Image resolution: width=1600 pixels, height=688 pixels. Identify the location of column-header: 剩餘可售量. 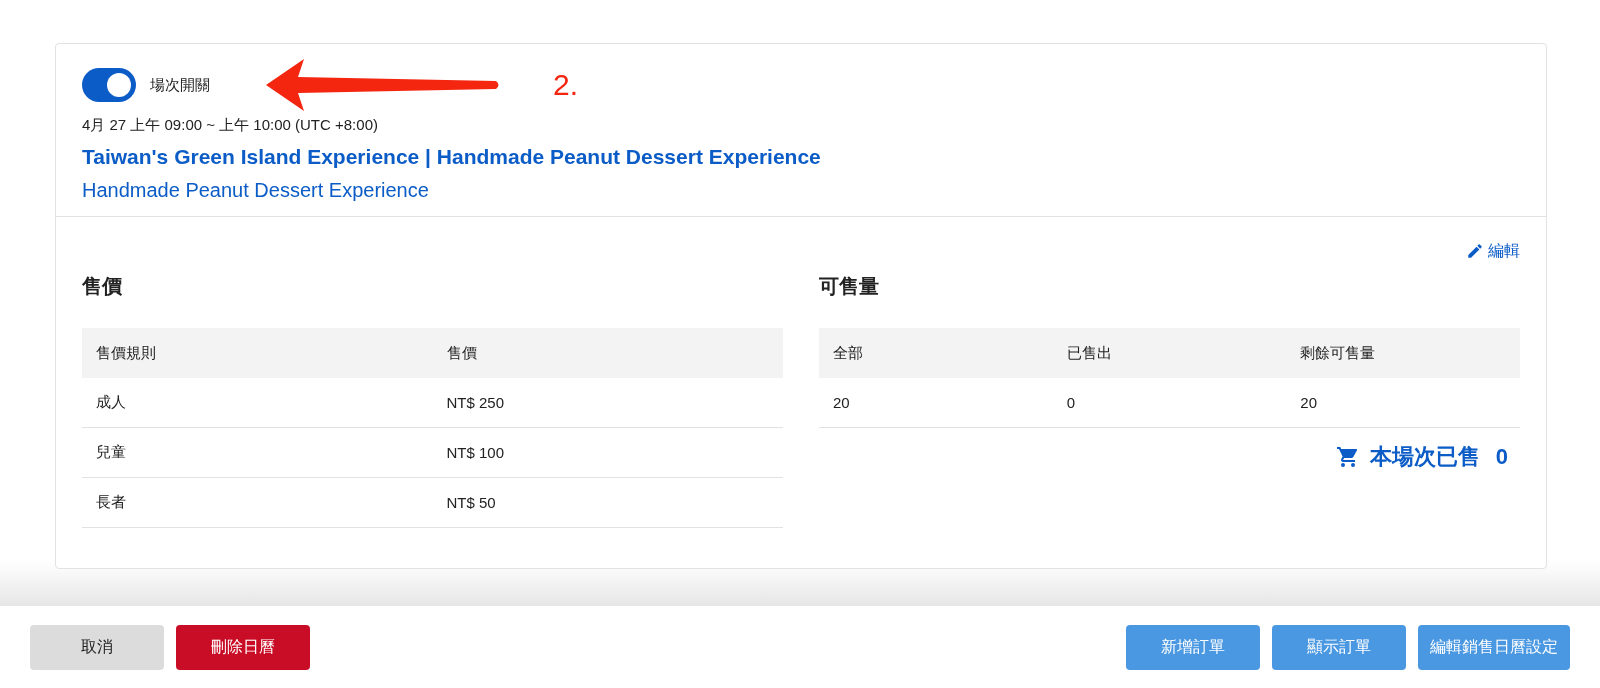
(1403, 353).